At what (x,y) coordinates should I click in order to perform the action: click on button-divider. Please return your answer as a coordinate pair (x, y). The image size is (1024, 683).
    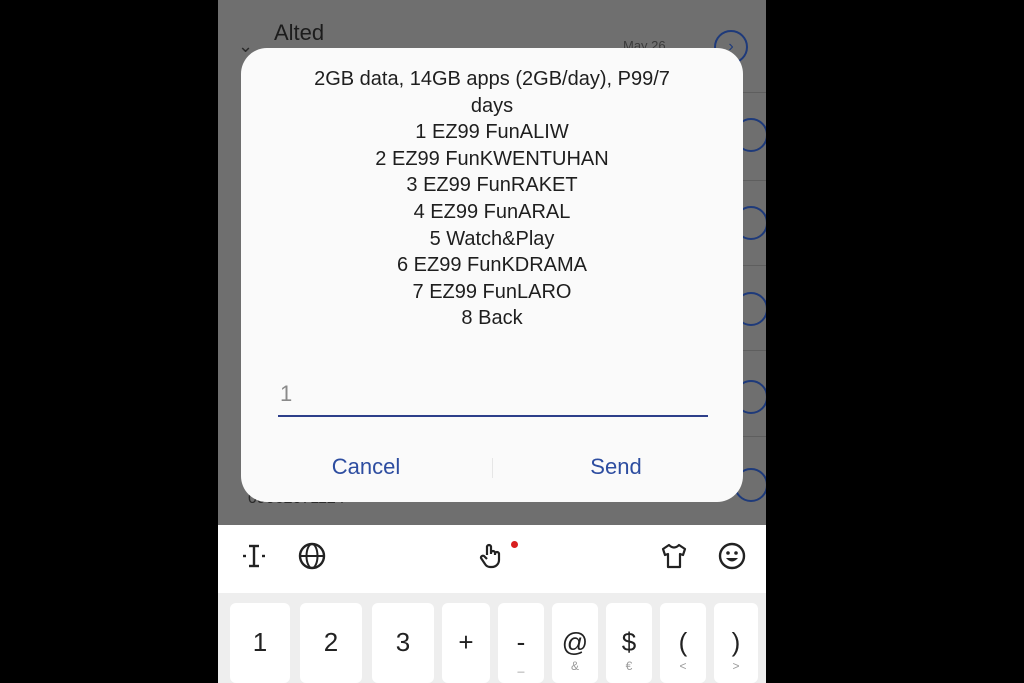
    Looking at the image, I should click on (492, 468).